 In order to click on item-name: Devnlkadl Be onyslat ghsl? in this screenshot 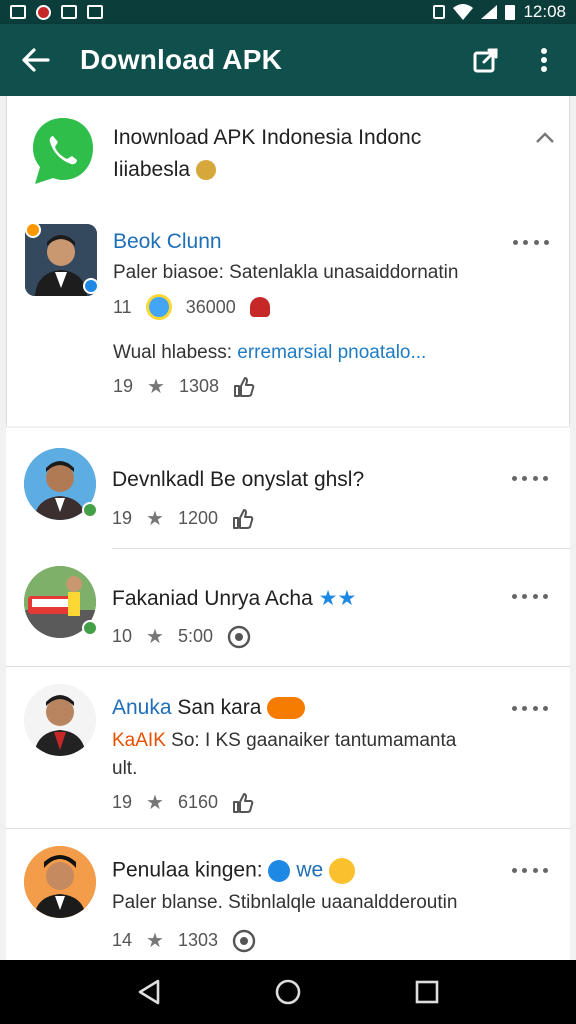, I will do `click(238, 479)`.